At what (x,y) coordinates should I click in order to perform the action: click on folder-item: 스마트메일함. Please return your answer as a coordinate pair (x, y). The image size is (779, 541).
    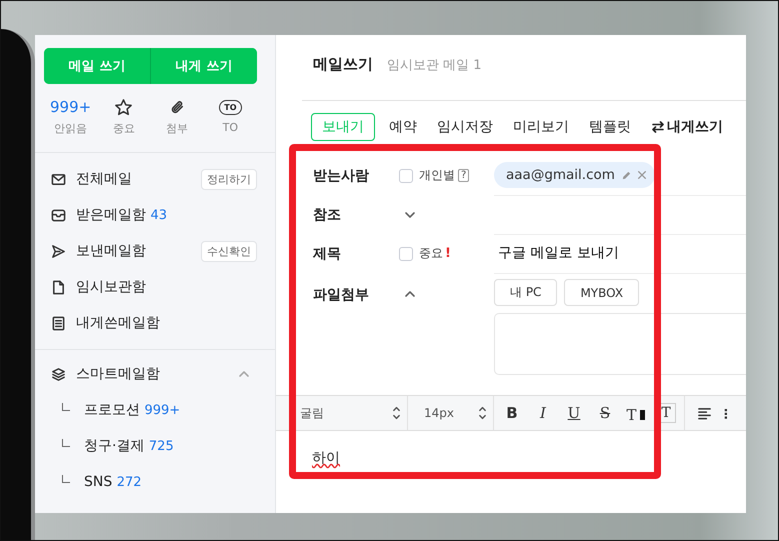
    Looking at the image, I should click on (156, 374).